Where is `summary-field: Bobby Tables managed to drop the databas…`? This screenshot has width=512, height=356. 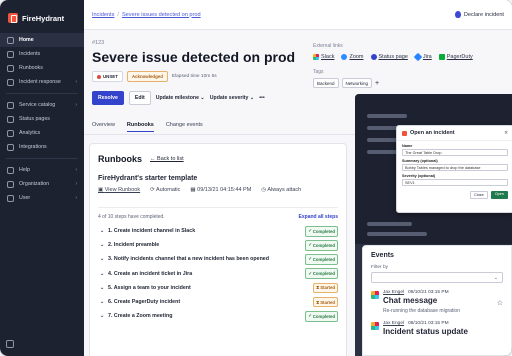 summary-field: Bobby Tables managed to drop the databas… is located at coordinates (455, 167).